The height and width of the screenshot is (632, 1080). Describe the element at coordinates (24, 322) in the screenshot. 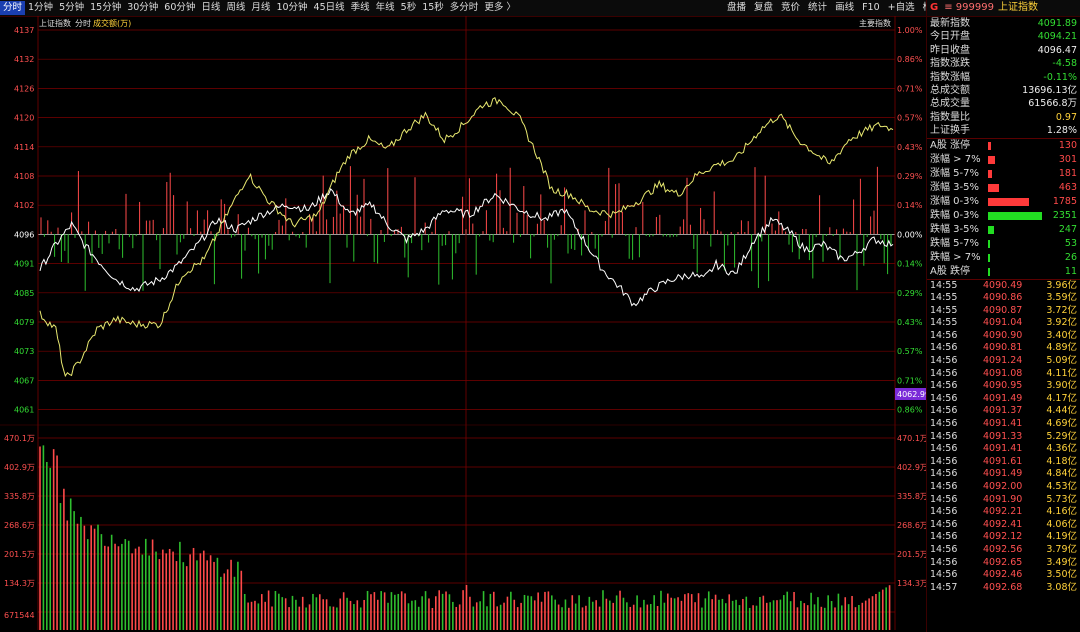

I see `price-tick-label: 4079` at that location.